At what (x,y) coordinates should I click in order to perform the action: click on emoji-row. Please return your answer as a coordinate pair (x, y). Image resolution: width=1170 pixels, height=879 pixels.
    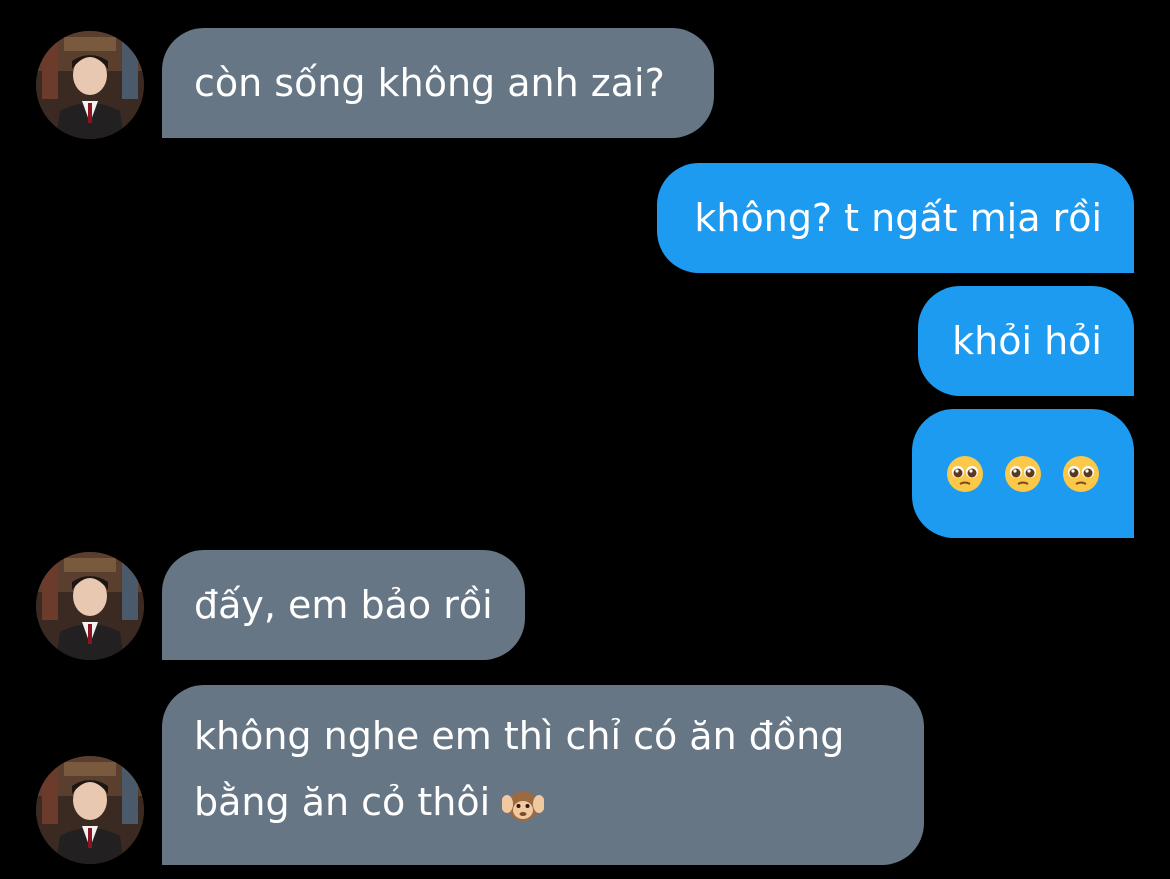
    Looking at the image, I should click on (1023, 473).